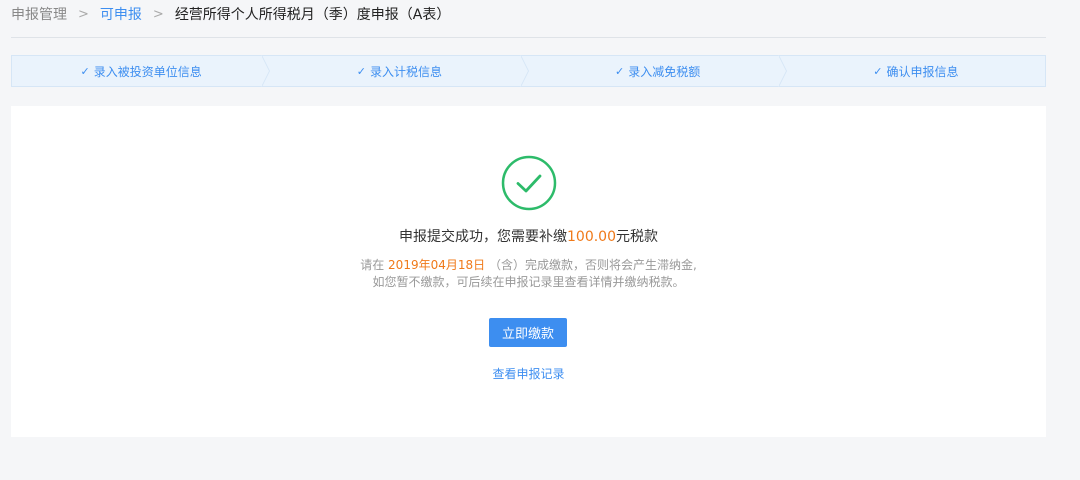 Image resolution: width=1080 pixels, height=480 pixels. I want to click on success-message: 申报提交成功，您需要补缴100.00元税款, so click(528, 236).